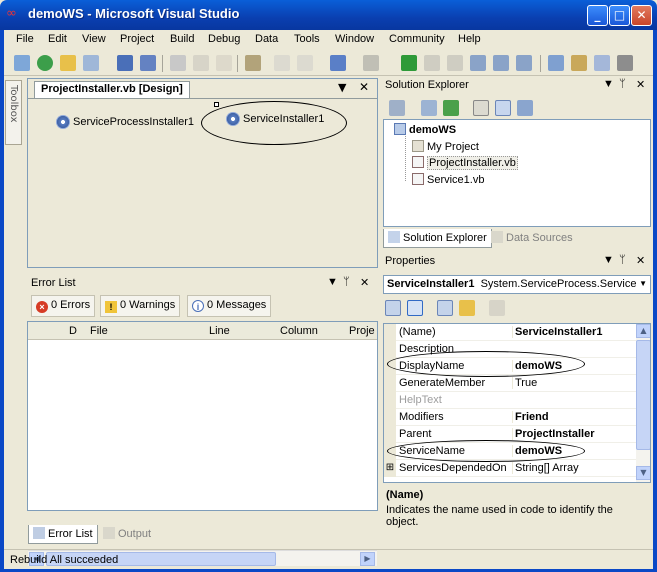 This screenshot has width=657, height=572. Describe the element at coordinates (448, 179) in the screenshot. I see `service1-node: Service1.vb` at that location.